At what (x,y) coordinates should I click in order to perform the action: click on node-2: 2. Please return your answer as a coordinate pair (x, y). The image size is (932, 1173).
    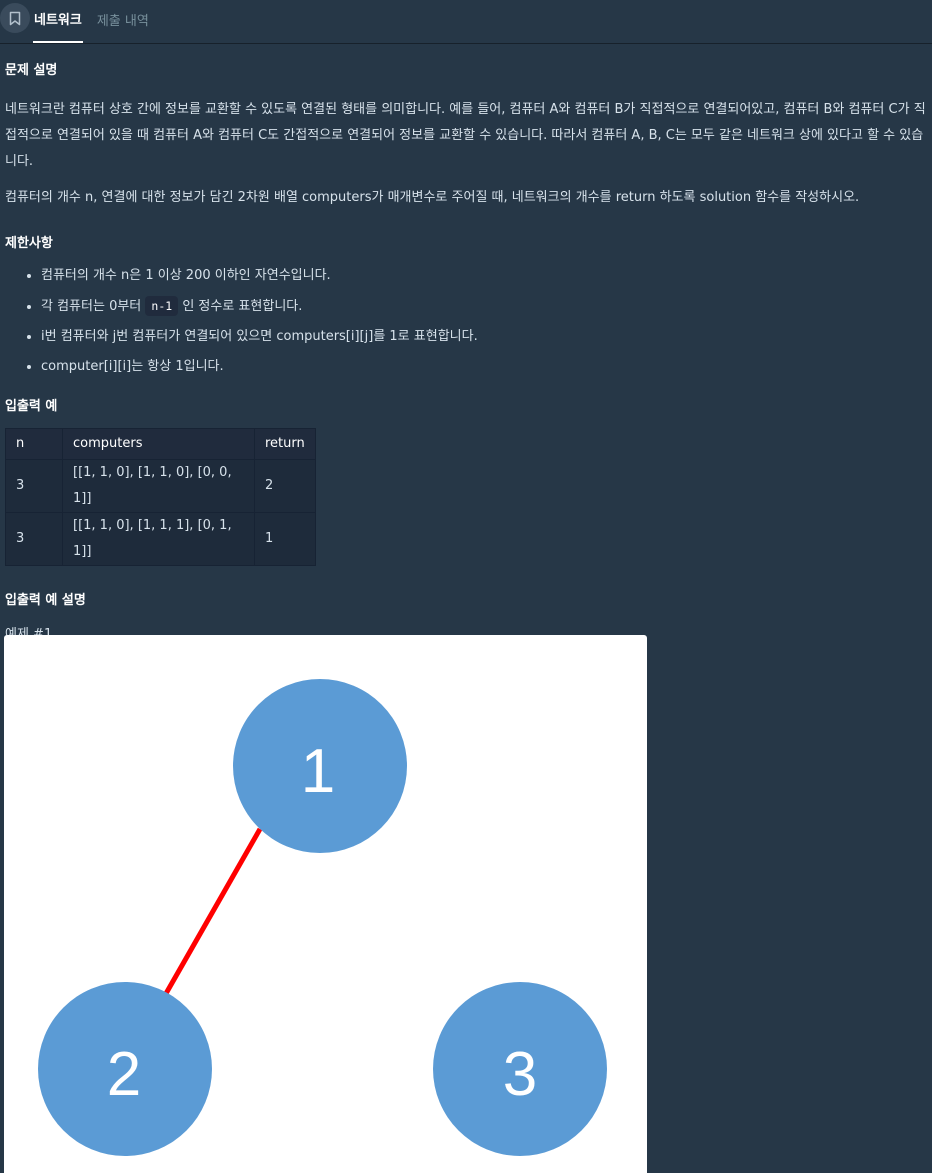
    Looking at the image, I should click on (125, 1069).